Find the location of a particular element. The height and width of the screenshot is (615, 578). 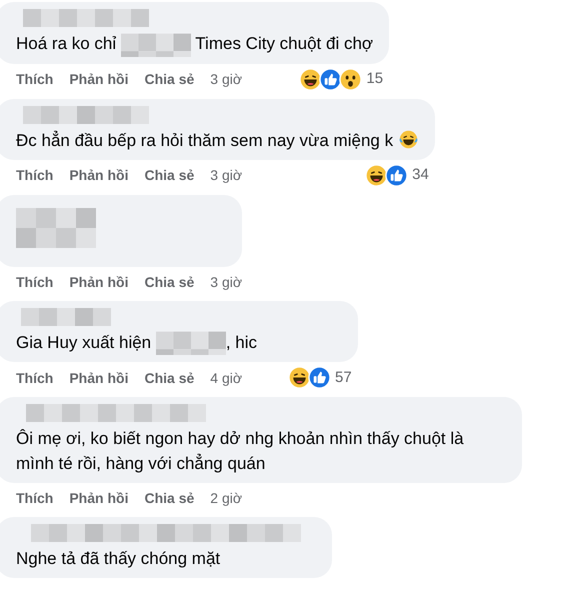

laughing-tears-icon is located at coordinates (408, 139).